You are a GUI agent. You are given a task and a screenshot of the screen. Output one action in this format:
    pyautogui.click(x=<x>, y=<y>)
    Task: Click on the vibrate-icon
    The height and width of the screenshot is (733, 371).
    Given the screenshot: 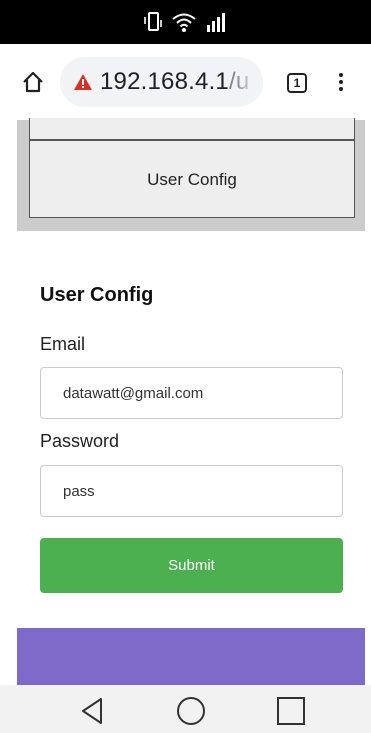 What is the action you would take?
    pyautogui.click(x=153, y=22)
    